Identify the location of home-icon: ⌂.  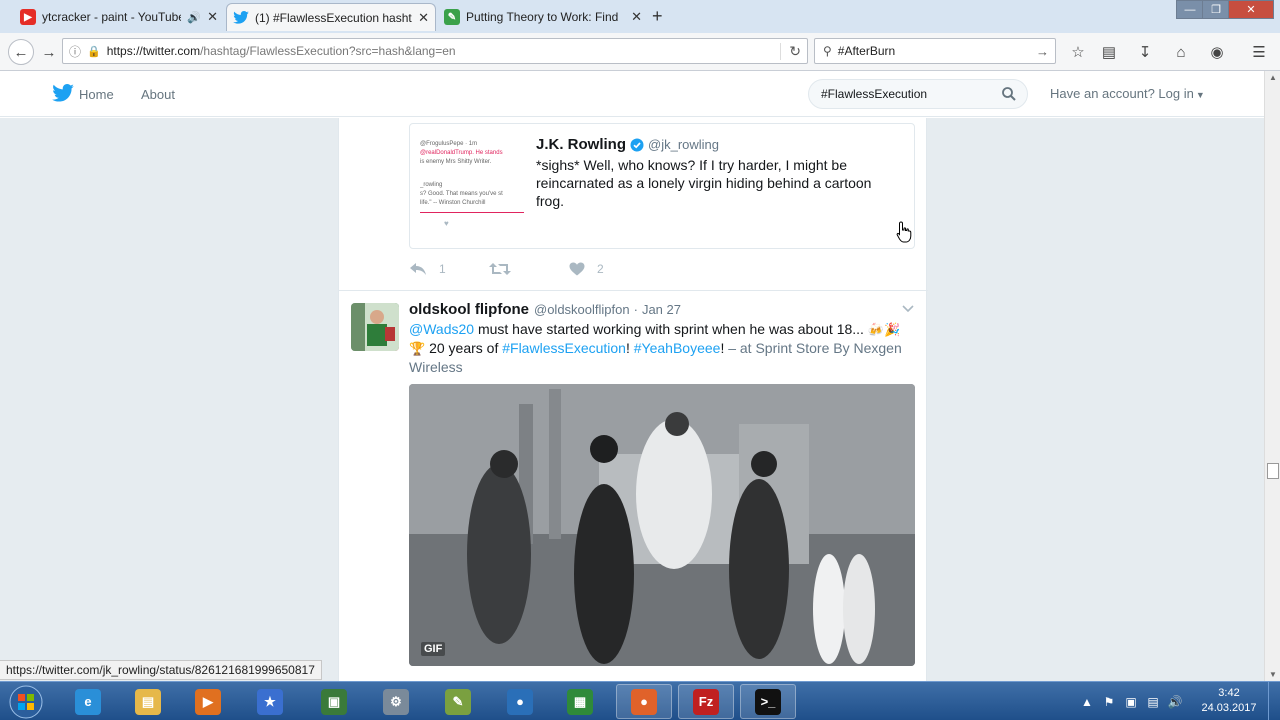
(1181, 52).